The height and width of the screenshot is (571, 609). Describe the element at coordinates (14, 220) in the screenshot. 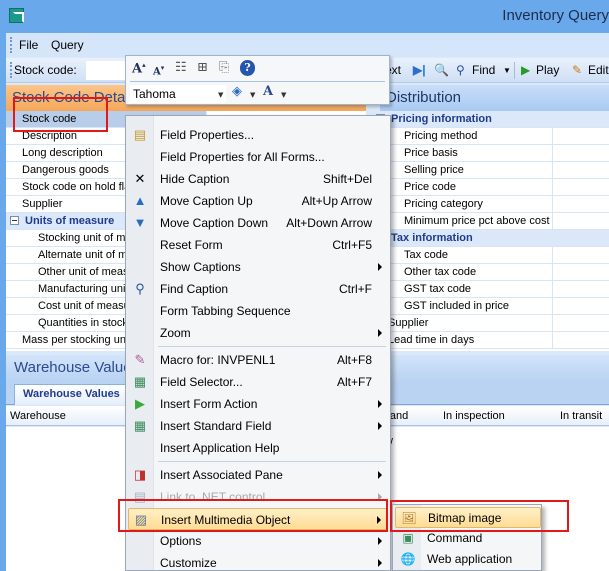

I see `collapse-toggle-icon` at that location.